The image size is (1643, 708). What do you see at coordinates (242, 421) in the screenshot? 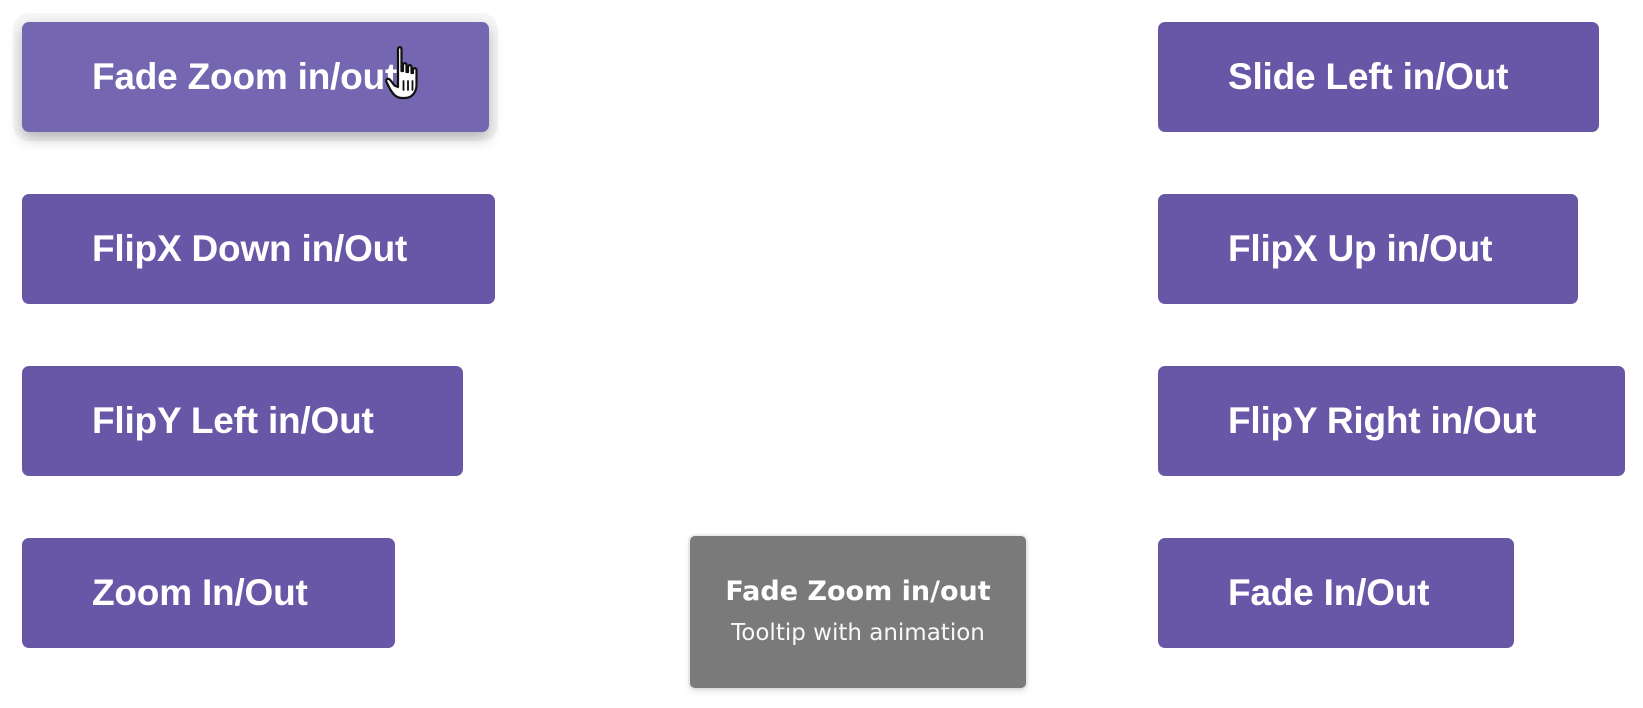
I see `flipy-left-button: FlipY Left in/Out` at bounding box center [242, 421].